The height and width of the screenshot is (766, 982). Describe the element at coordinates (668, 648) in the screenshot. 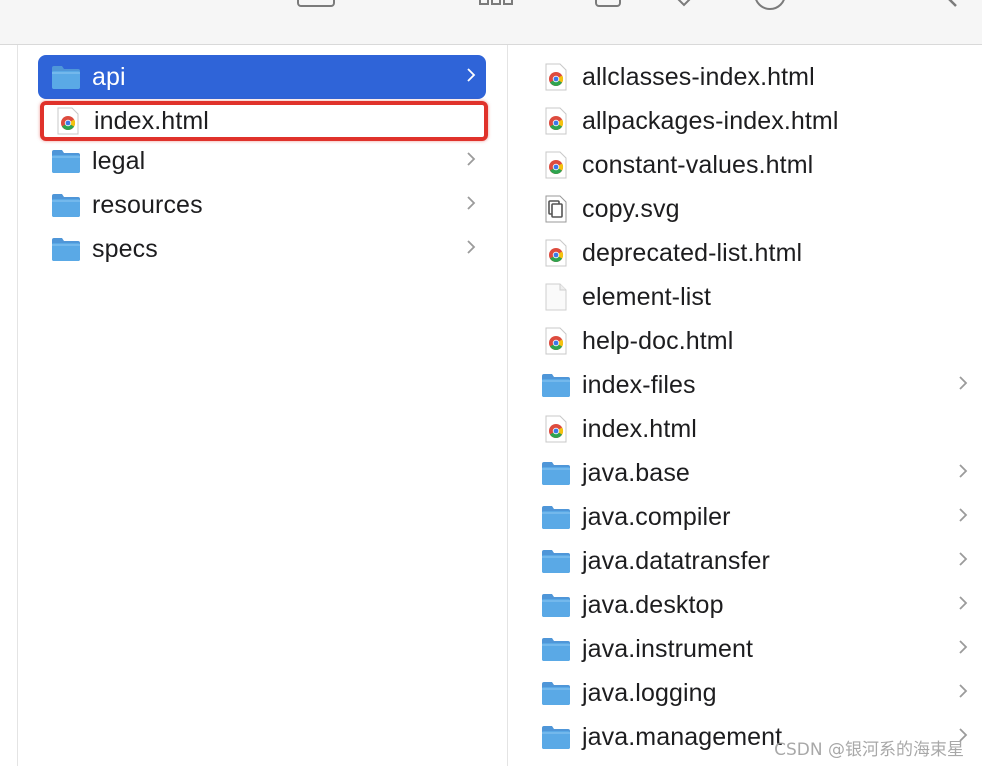

I see `item-label: java.instrument` at that location.